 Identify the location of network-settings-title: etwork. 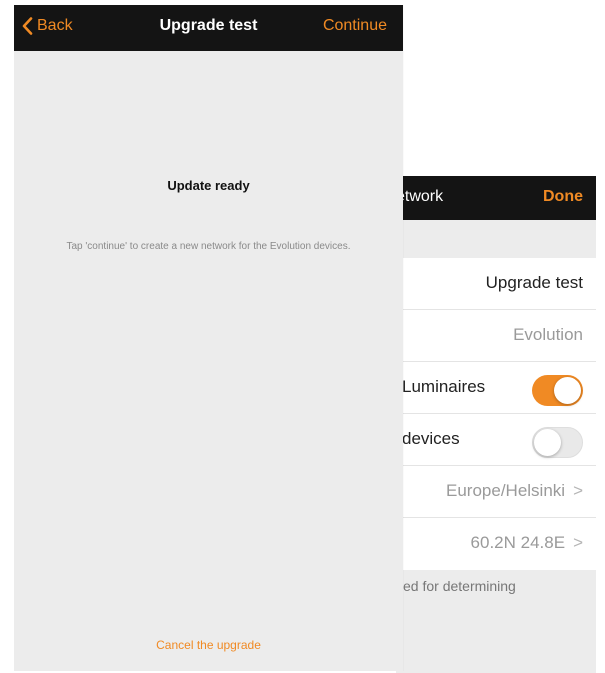
(420, 196).